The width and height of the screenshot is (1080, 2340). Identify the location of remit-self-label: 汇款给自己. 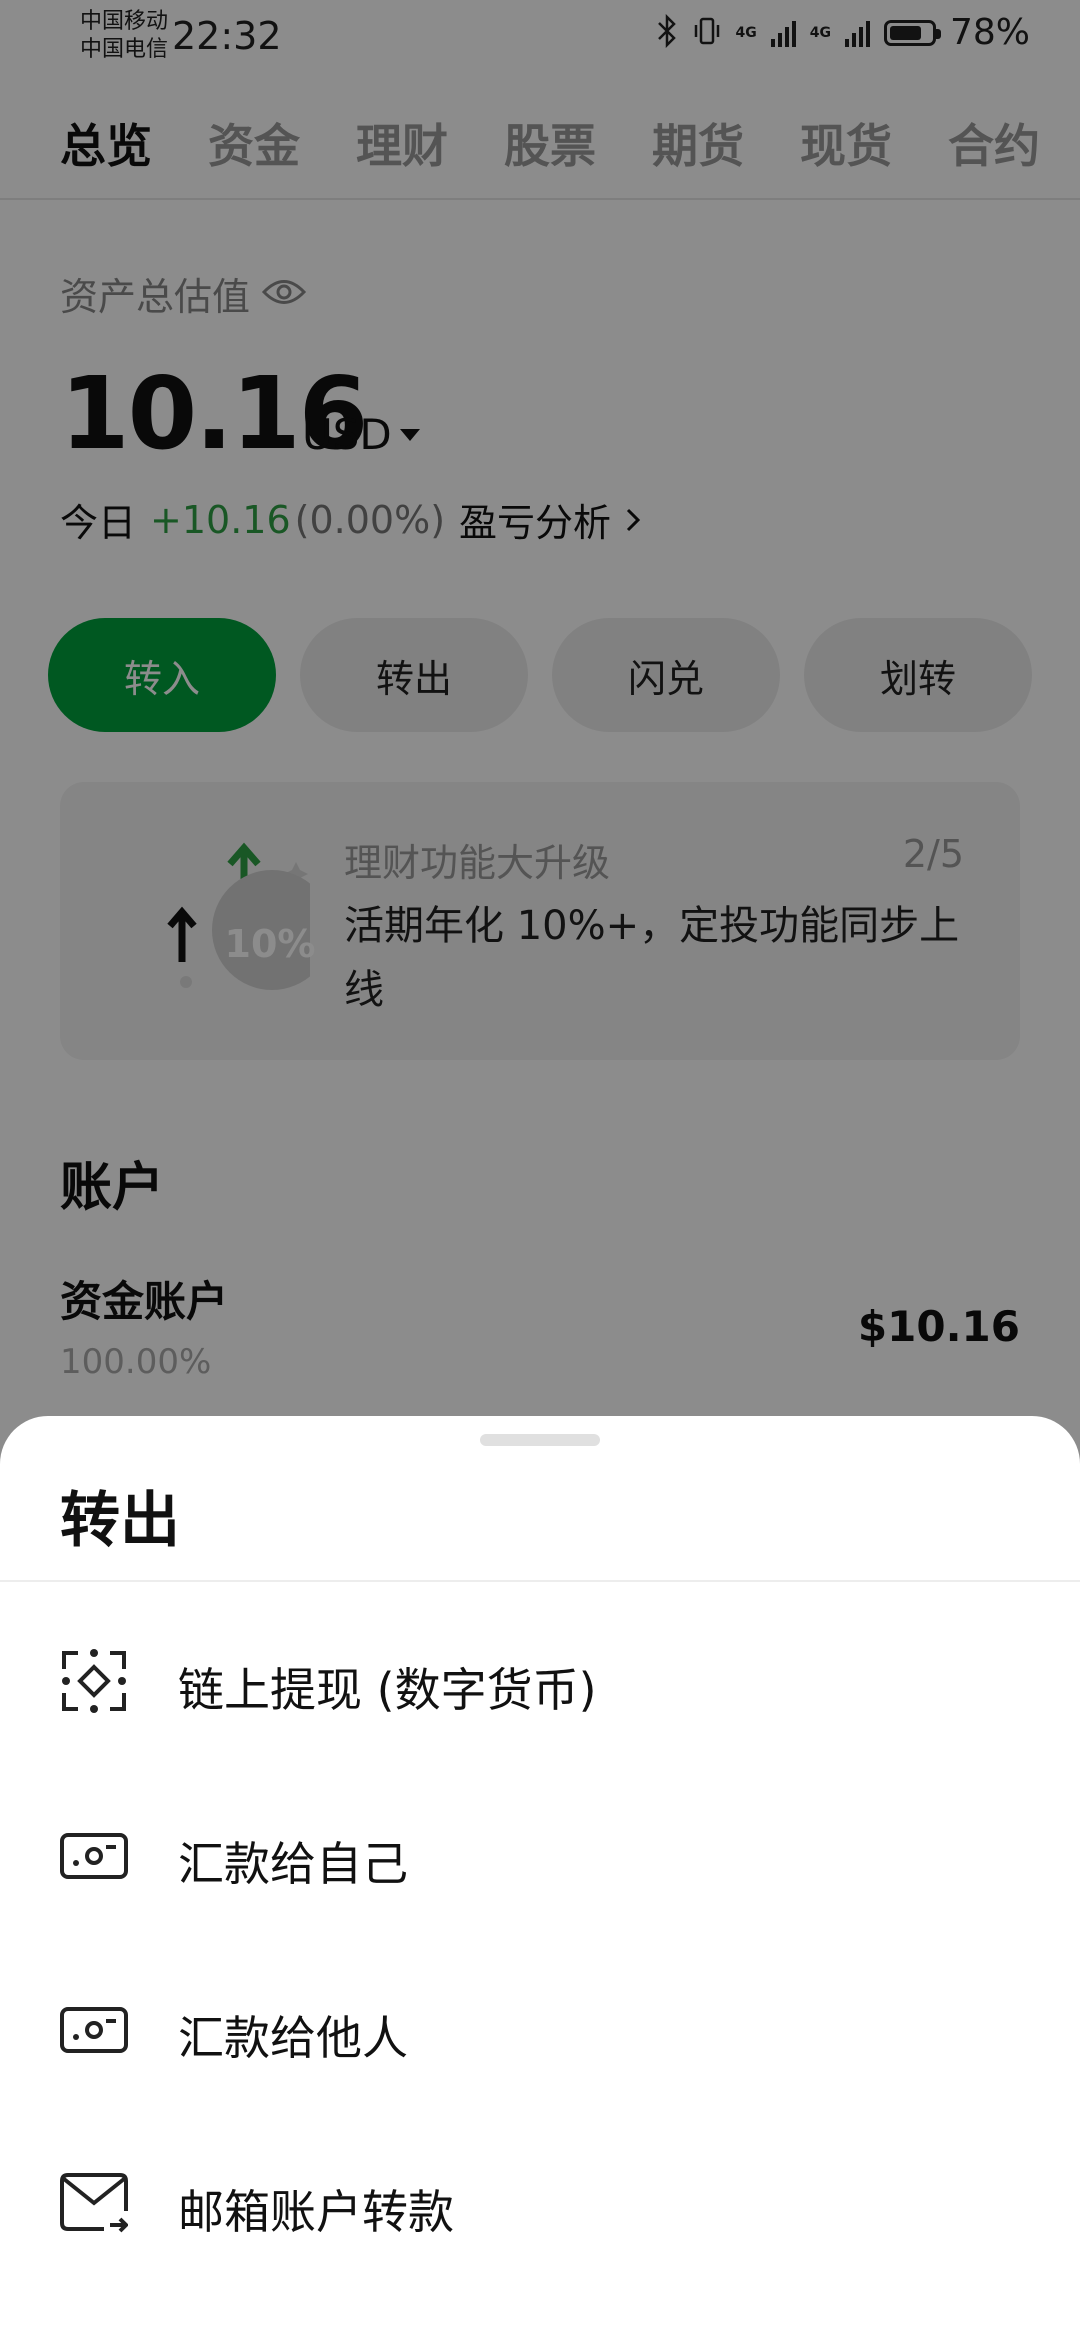
(293, 1864).